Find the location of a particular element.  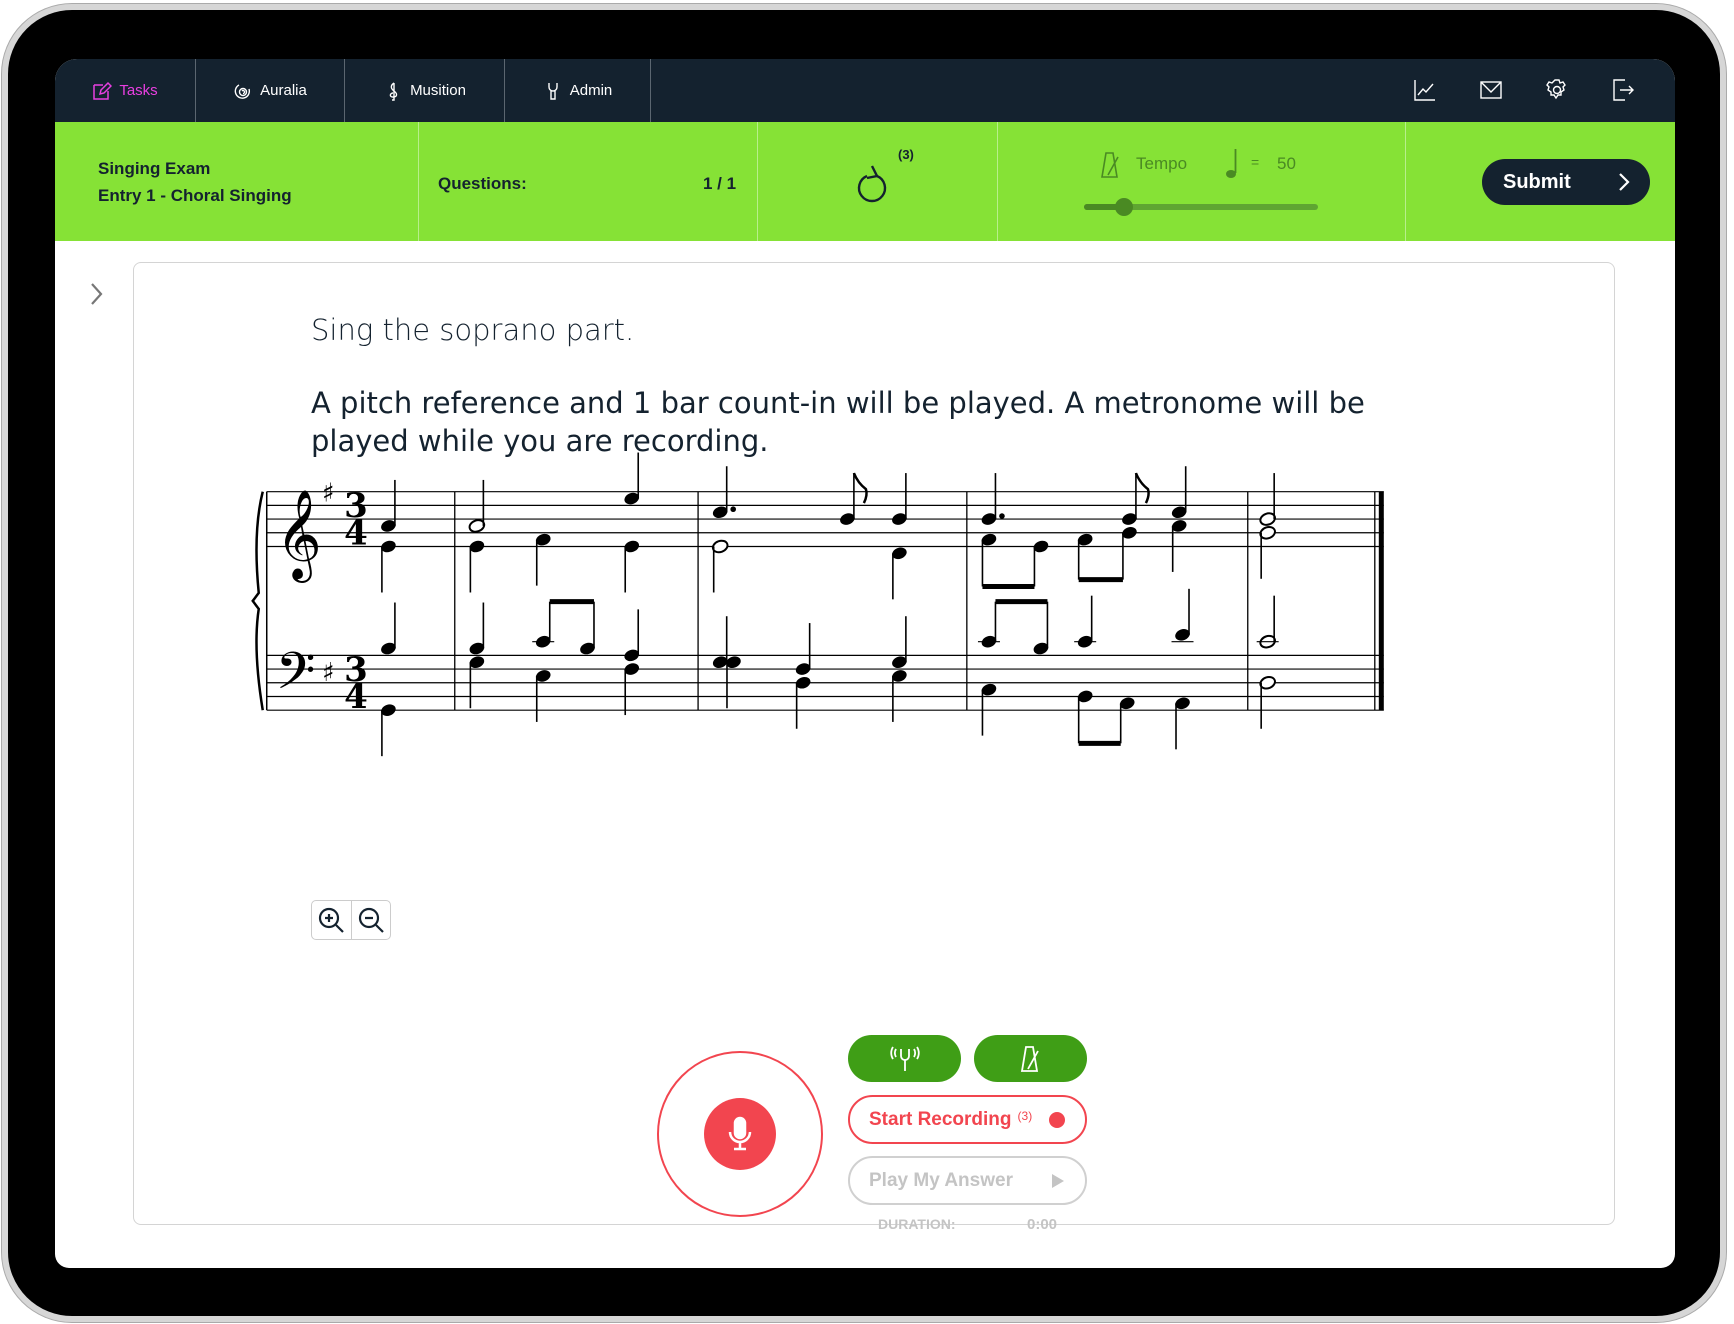

nav-admin: Admin is located at coordinates (578, 90).